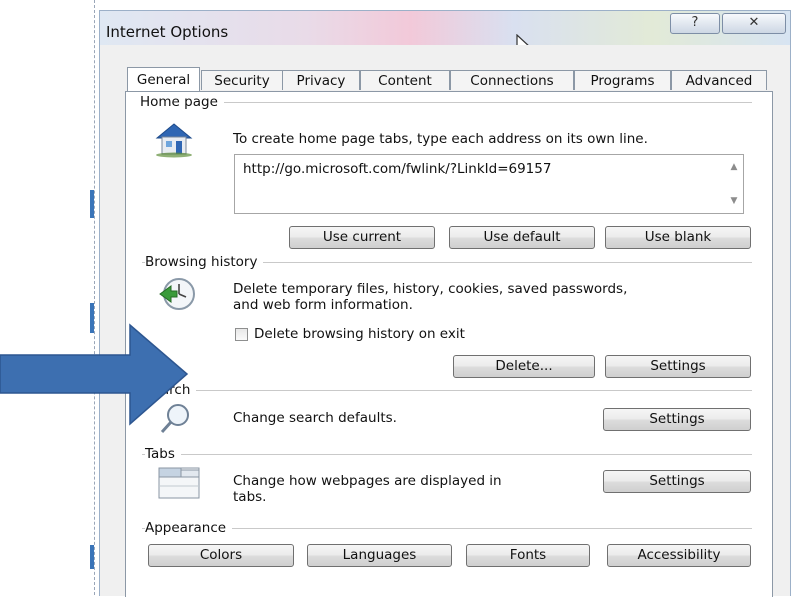  Describe the element at coordinates (528, 555) in the screenshot. I see `fonts-button: Fonts` at that location.